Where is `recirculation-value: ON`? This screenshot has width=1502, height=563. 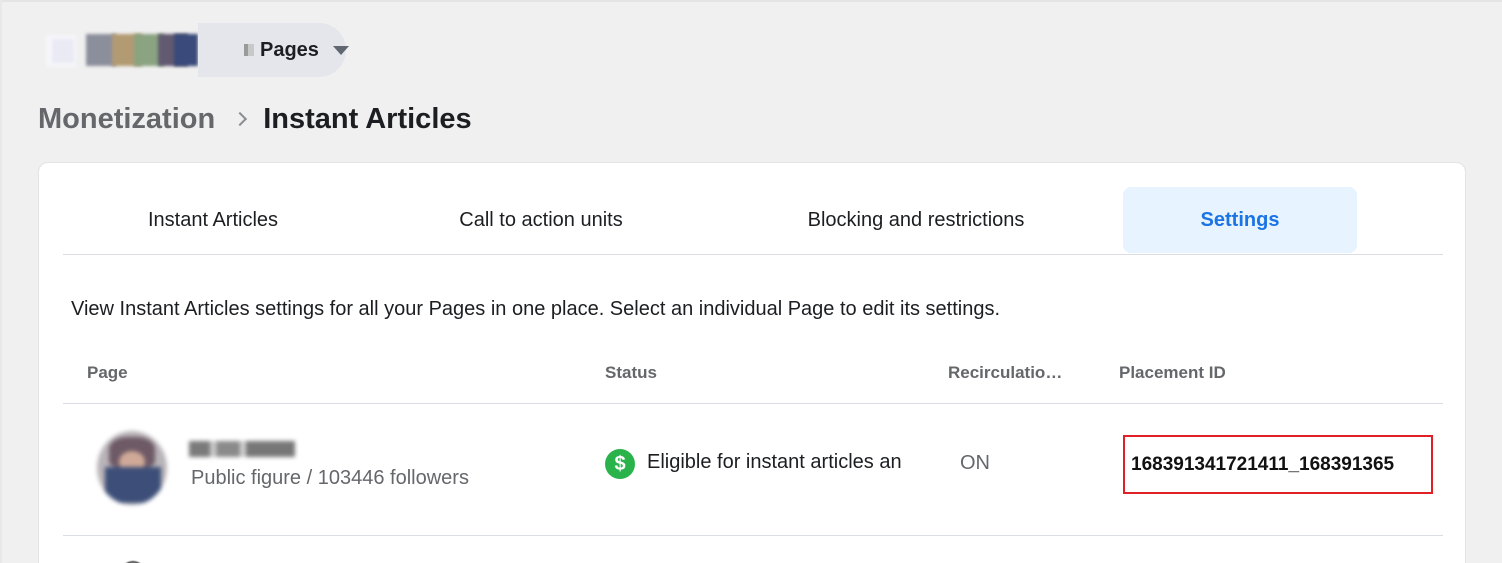 recirculation-value: ON is located at coordinates (975, 463).